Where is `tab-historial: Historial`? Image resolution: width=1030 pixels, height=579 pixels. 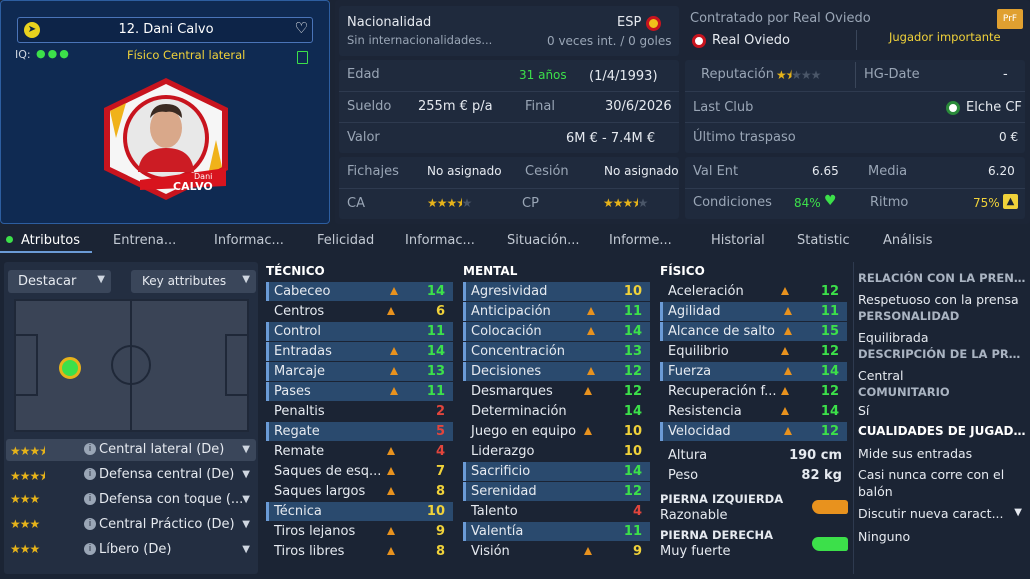 tab-historial: Historial is located at coordinates (738, 240).